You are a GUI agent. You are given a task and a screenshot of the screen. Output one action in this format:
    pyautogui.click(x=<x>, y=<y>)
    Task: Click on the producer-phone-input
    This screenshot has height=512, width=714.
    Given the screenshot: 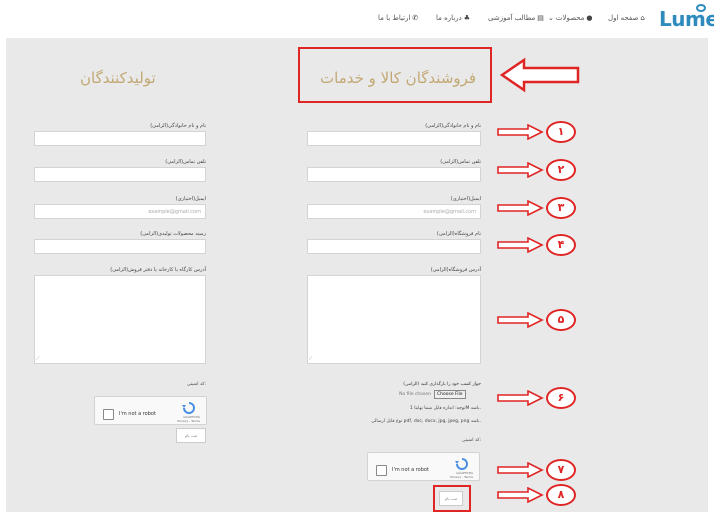 What is the action you would take?
    pyautogui.click(x=120, y=174)
    